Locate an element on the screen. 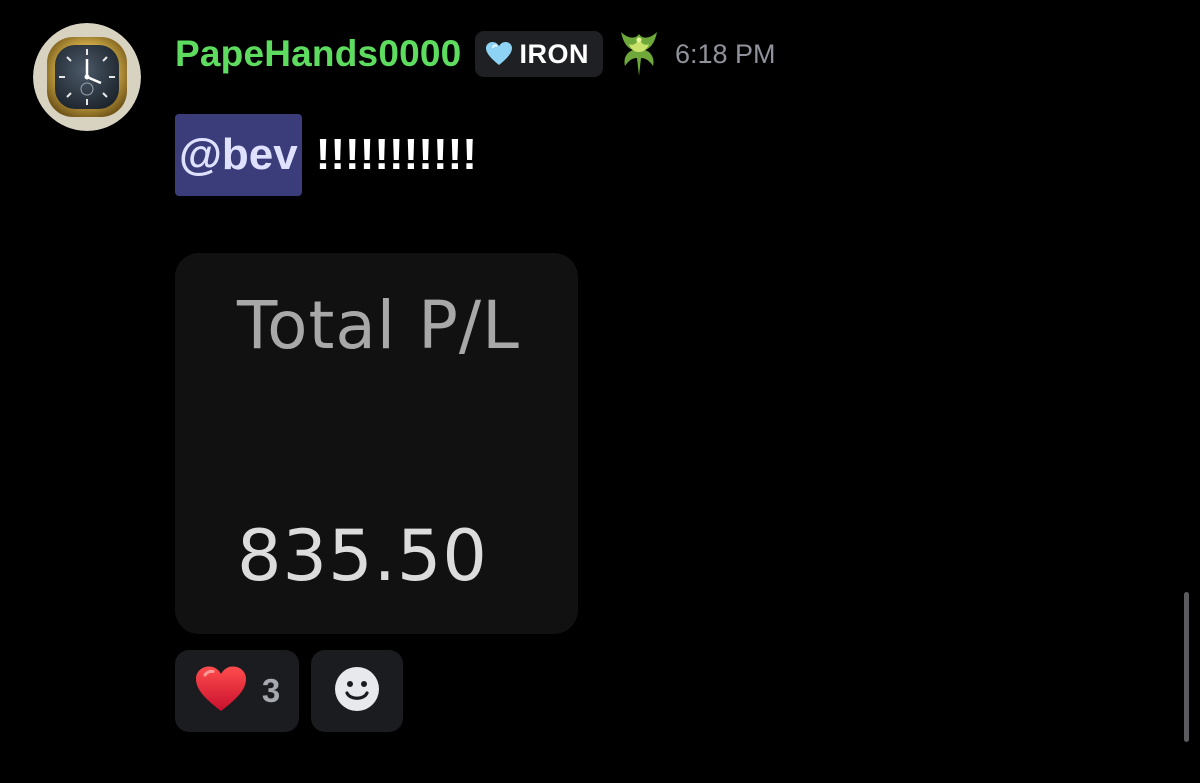 The height and width of the screenshot is (783, 1200). role-tag: IRON is located at coordinates (539, 54).